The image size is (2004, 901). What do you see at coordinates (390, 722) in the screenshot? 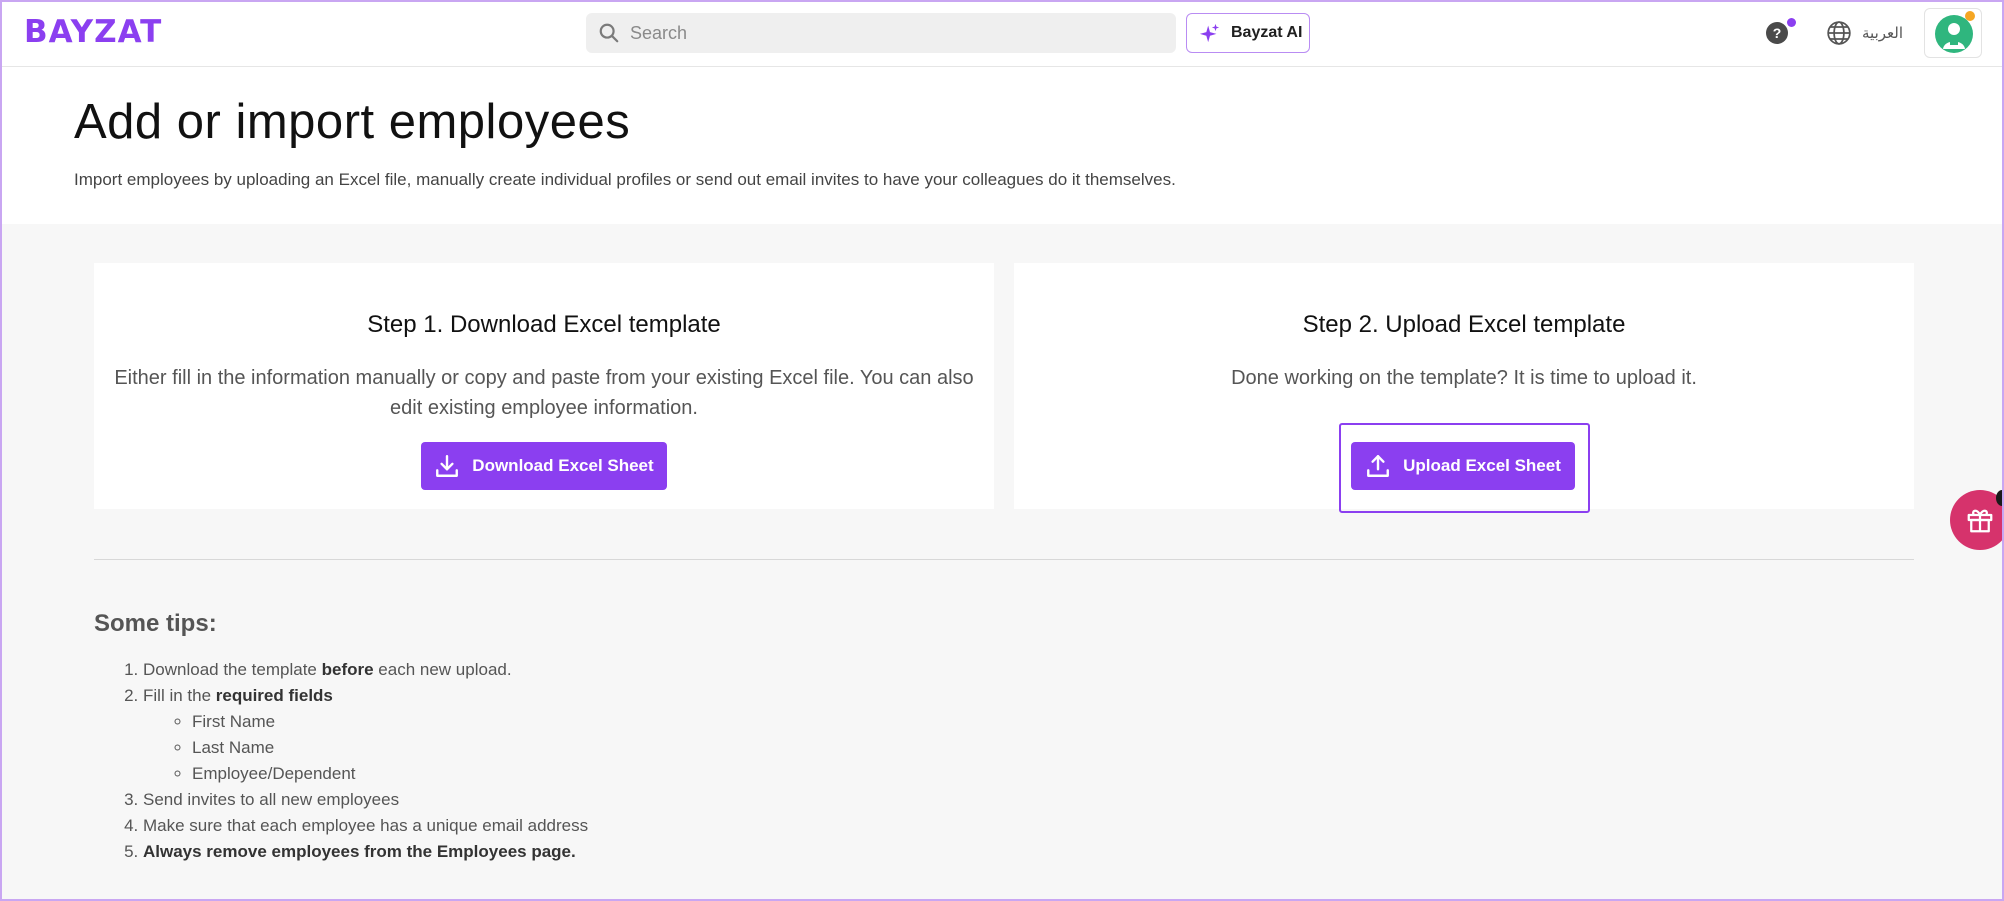
I see `required-field: First Name` at bounding box center [390, 722].